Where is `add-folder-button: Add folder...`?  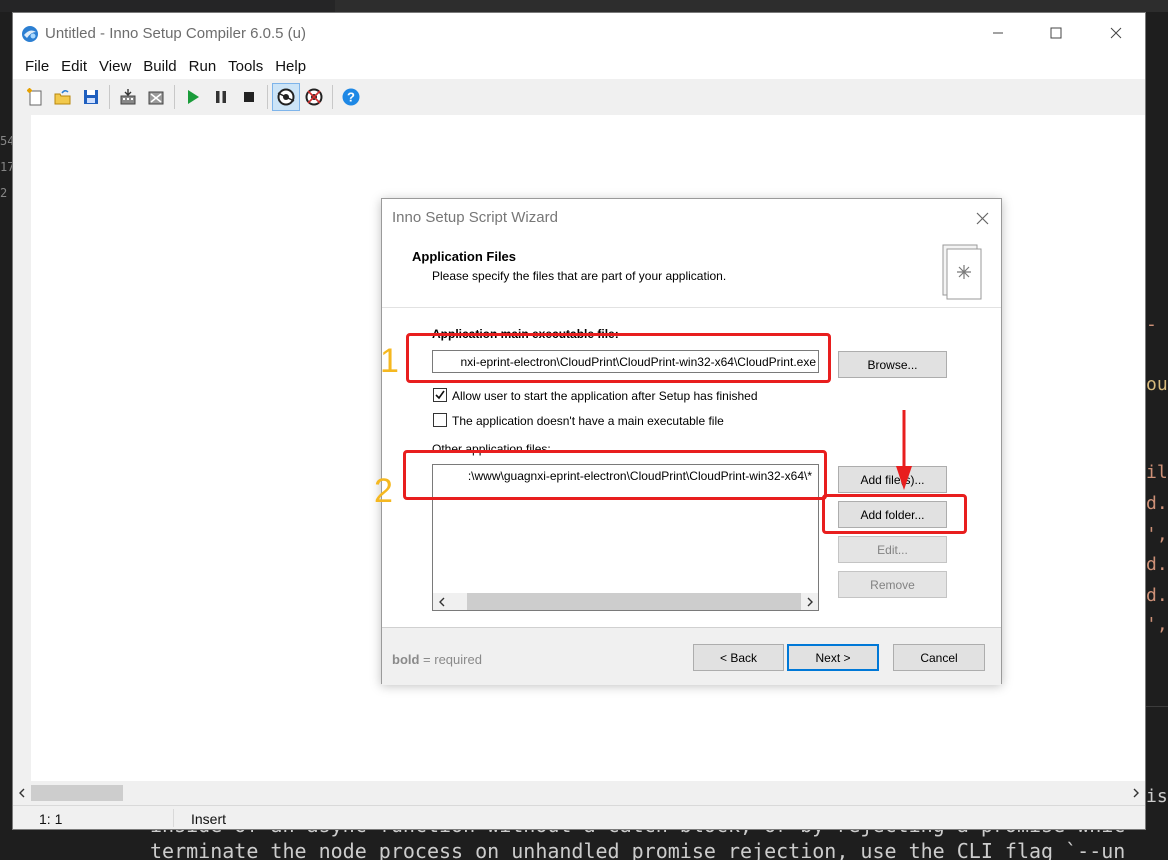
add-folder-button: Add folder... is located at coordinates (892, 514).